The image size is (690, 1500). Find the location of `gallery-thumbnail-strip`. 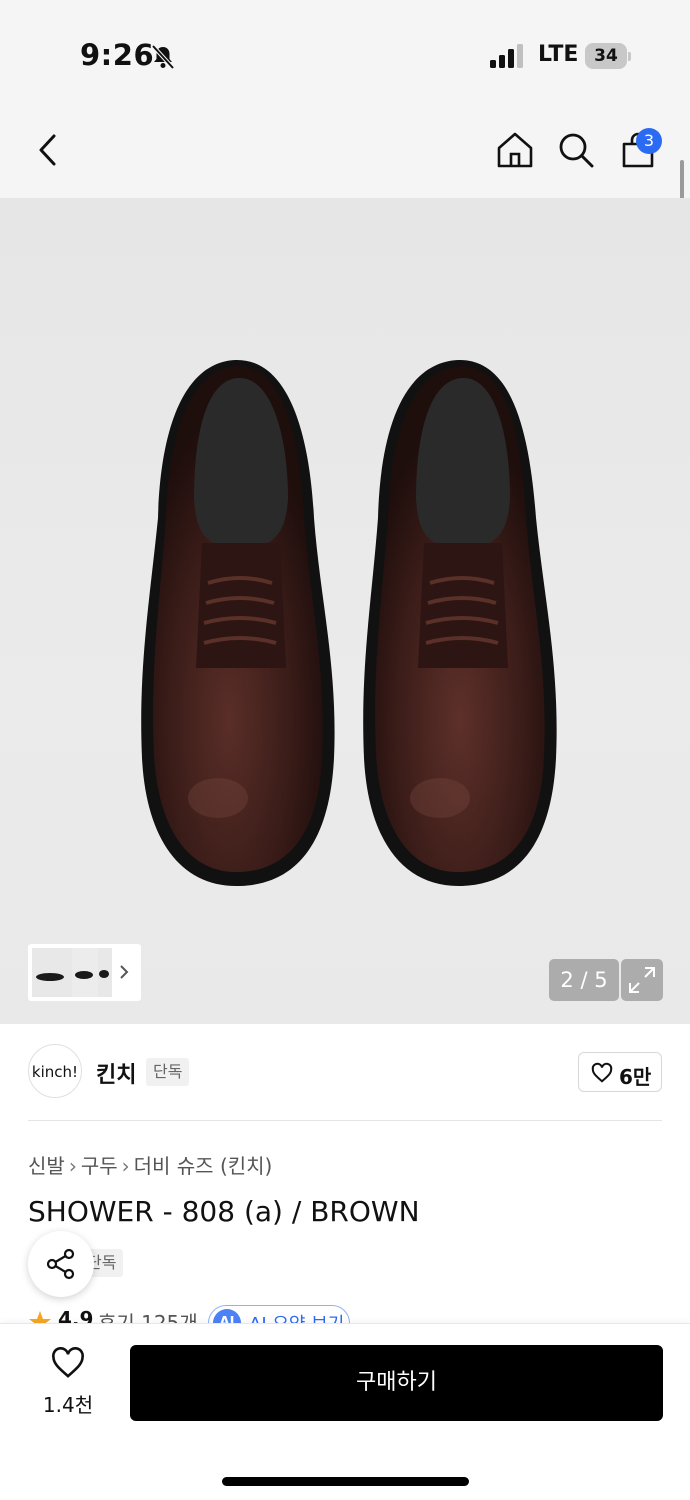

gallery-thumbnail-strip is located at coordinates (84, 972).